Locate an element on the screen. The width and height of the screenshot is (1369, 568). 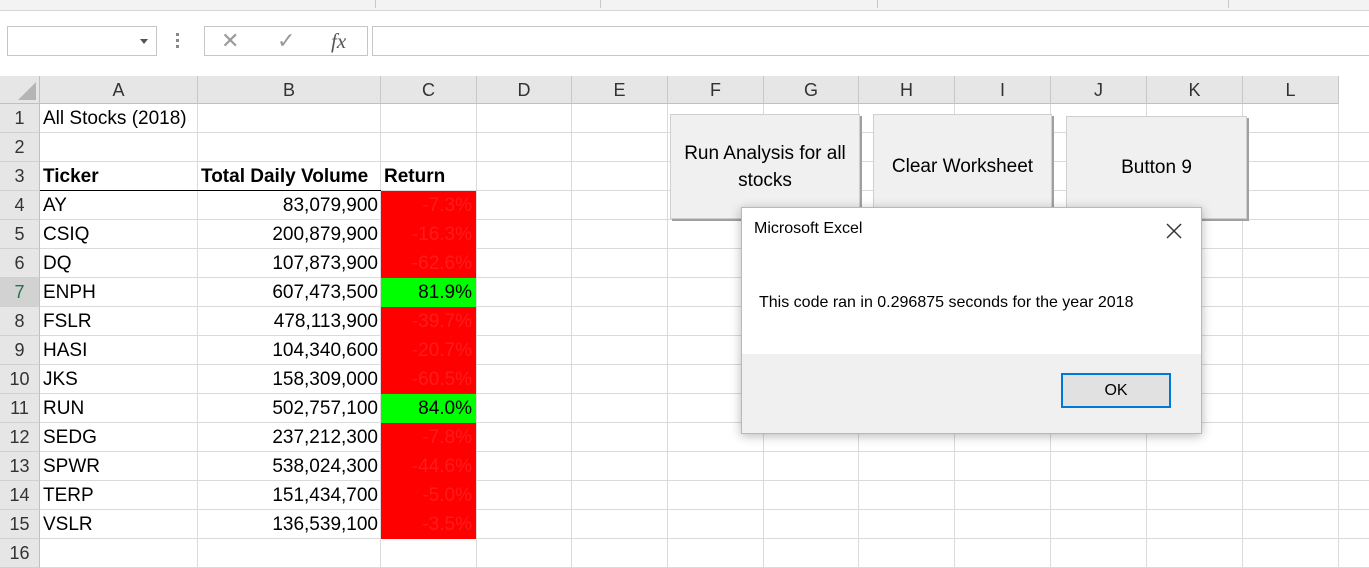
cell-volume: 104,340,600 is located at coordinates (289, 350).